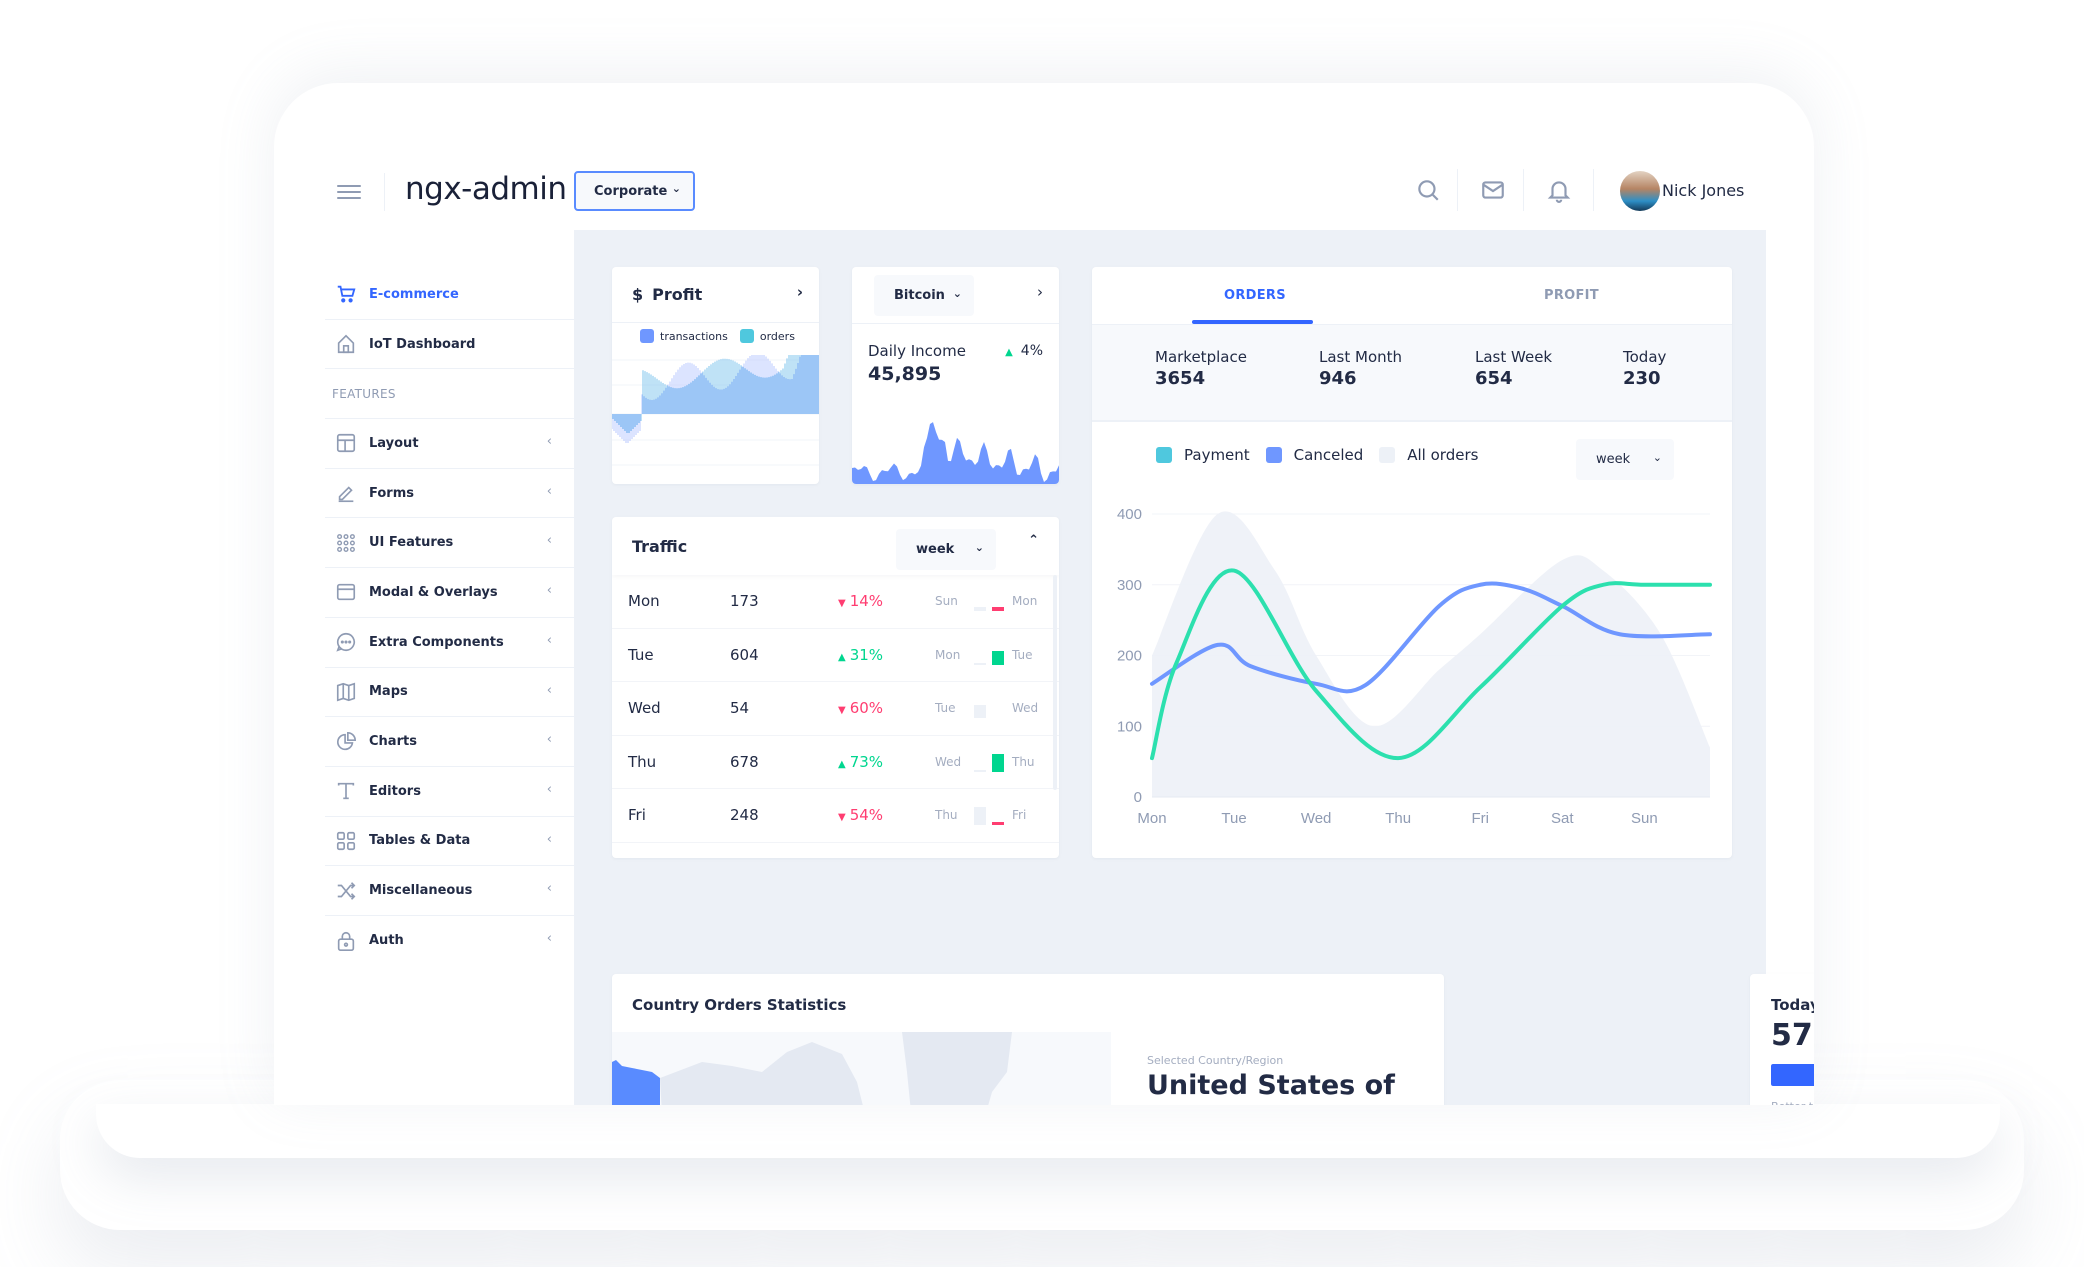  I want to click on sidebar-item-label: Tables & Data, so click(420, 841).